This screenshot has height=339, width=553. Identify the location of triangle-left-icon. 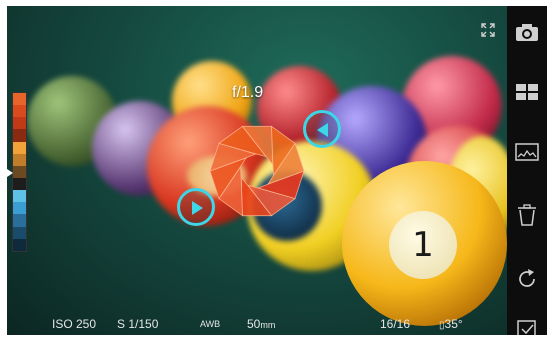
(322, 130).